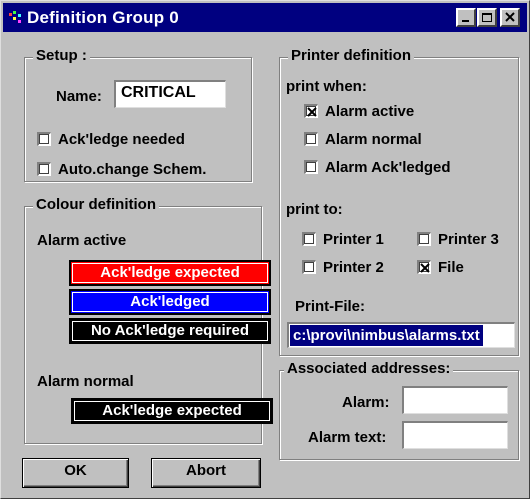 This screenshot has height=499, width=530. I want to click on addresses-legend: Associated addresses:, so click(369, 368).